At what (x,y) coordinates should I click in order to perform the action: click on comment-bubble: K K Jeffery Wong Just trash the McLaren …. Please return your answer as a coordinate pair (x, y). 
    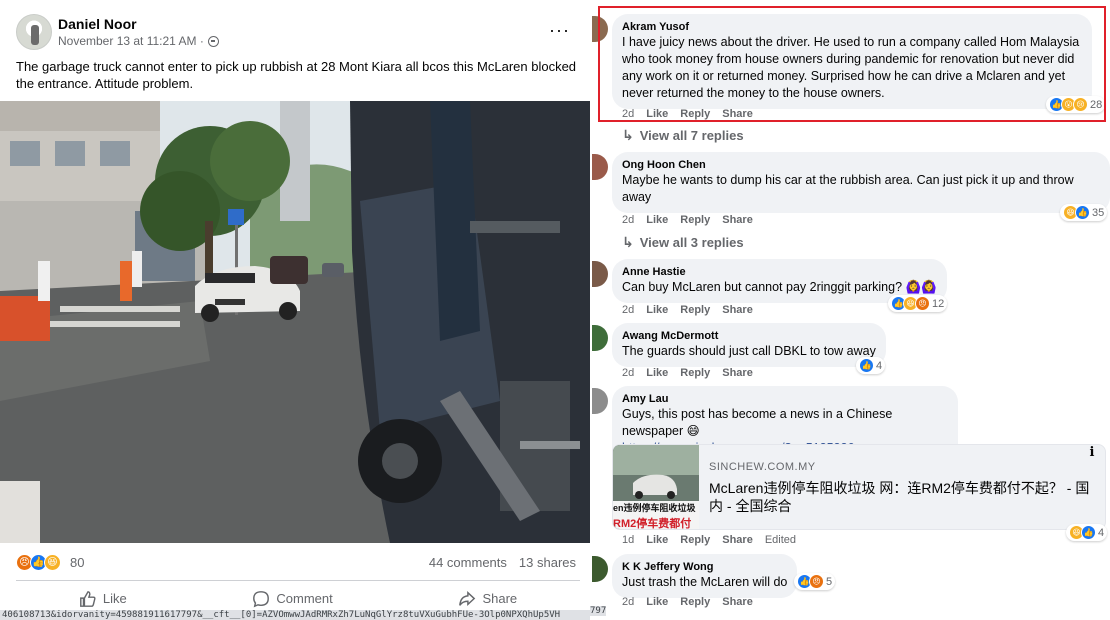
    Looking at the image, I should click on (705, 576).